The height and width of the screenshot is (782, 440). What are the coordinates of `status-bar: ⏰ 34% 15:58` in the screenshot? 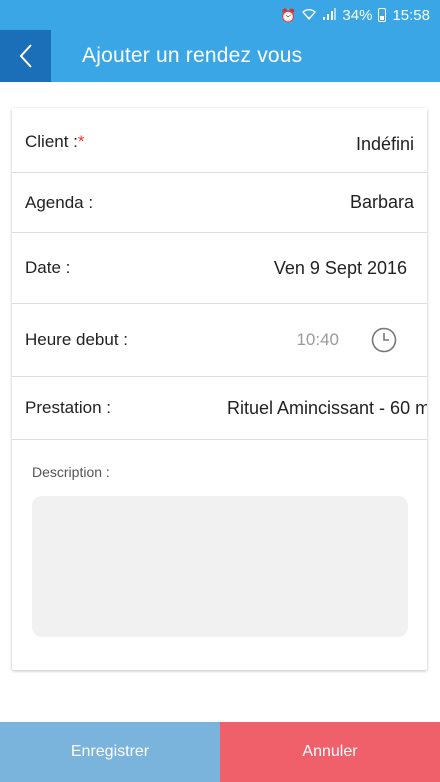 It's located at (220, 15).